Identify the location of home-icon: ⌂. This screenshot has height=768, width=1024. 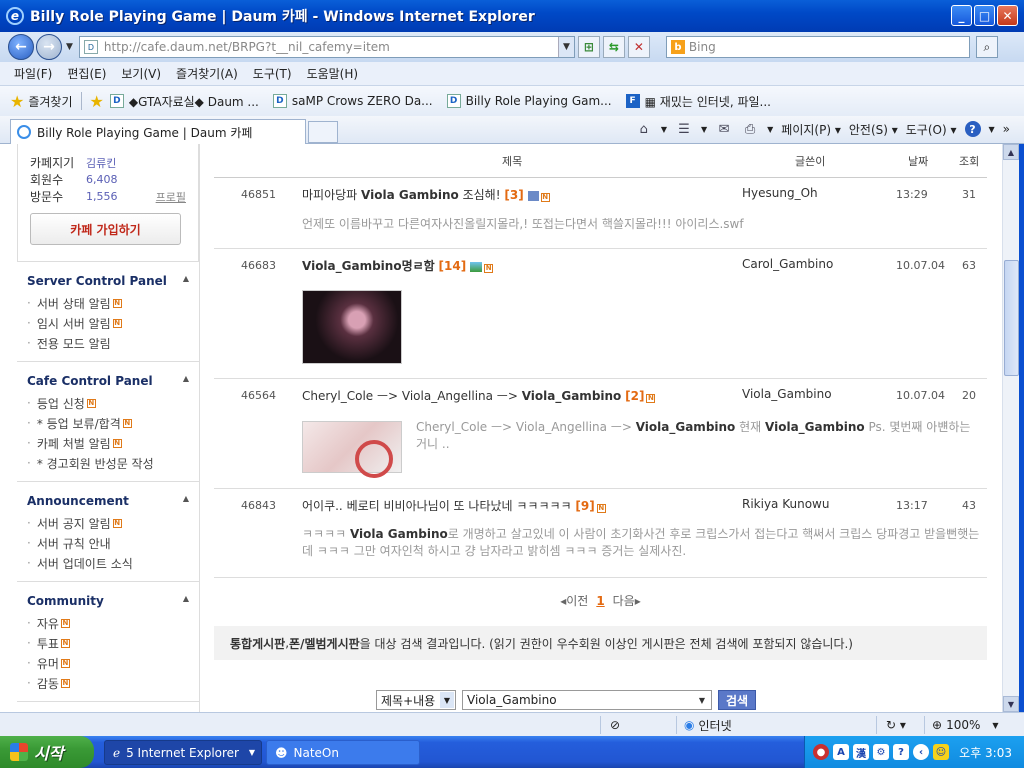
(644, 129).